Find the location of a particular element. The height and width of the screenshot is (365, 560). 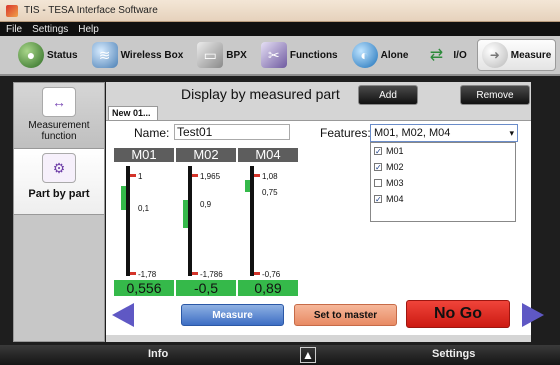

tab-measure: ➜ Measure is located at coordinates (516, 55).